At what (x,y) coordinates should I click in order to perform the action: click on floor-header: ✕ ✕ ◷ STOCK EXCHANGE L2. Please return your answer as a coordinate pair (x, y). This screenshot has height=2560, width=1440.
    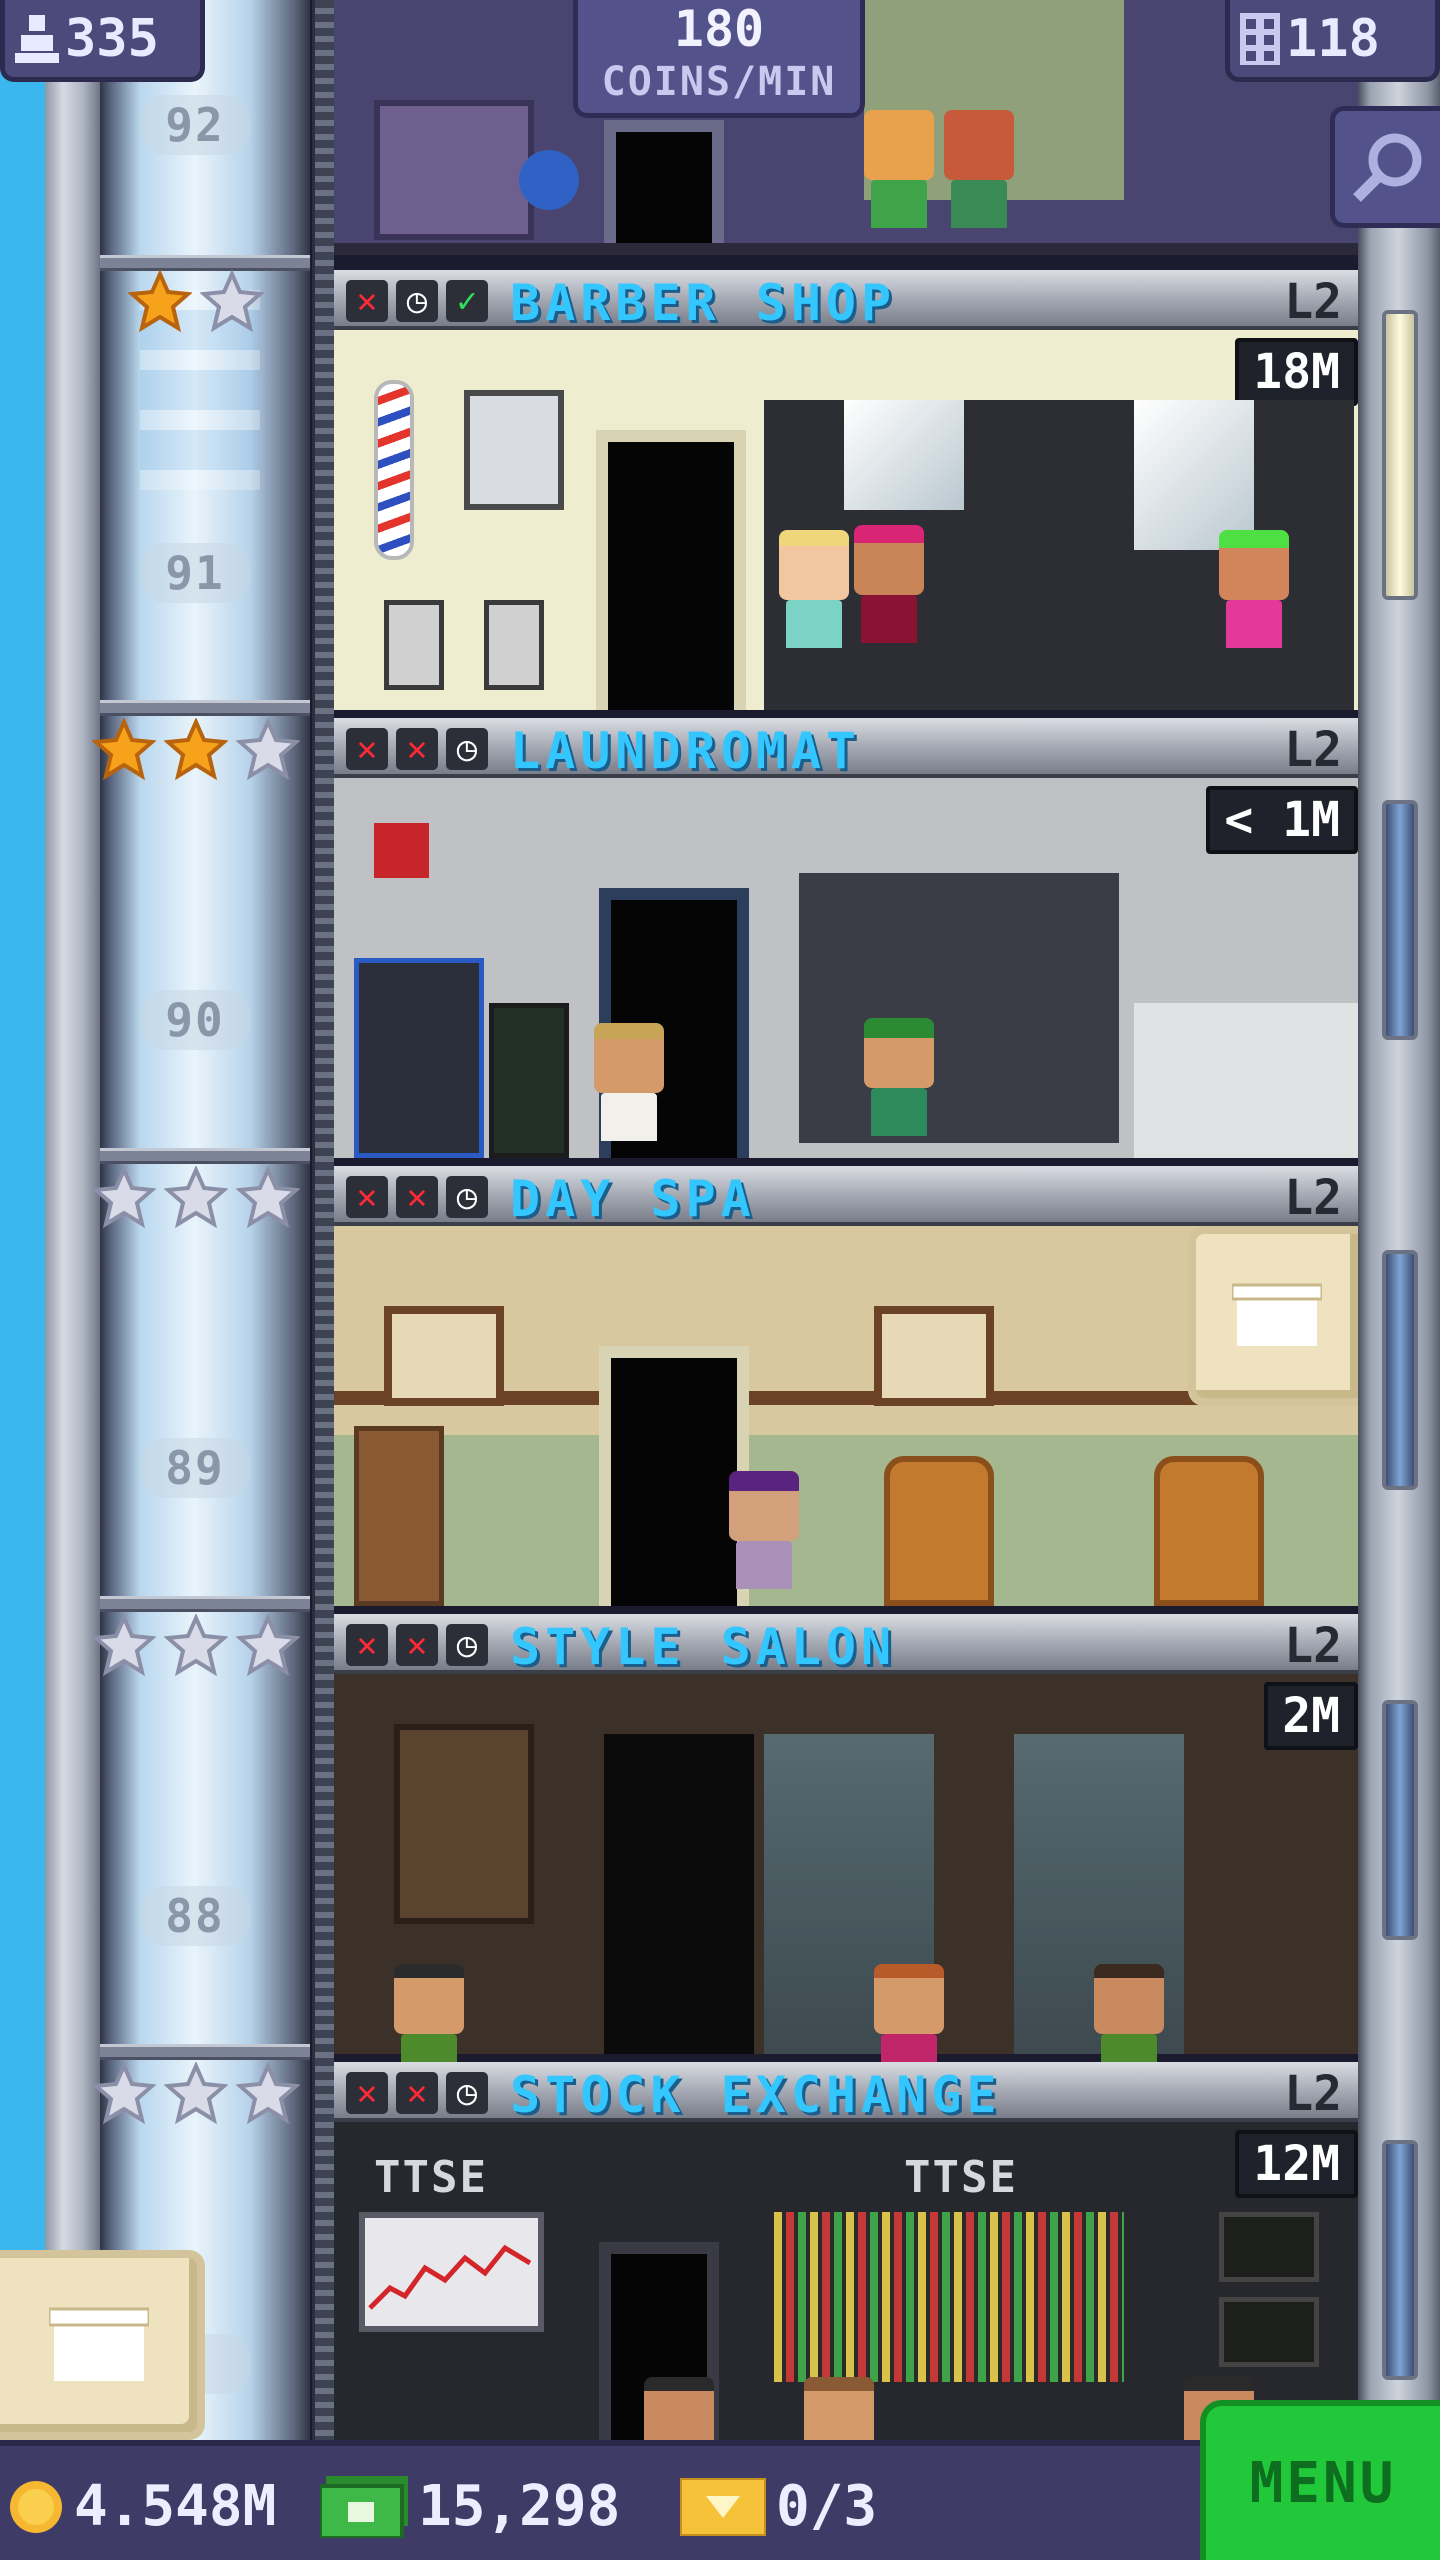
    Looking at the image, I should click on (846, 2093).